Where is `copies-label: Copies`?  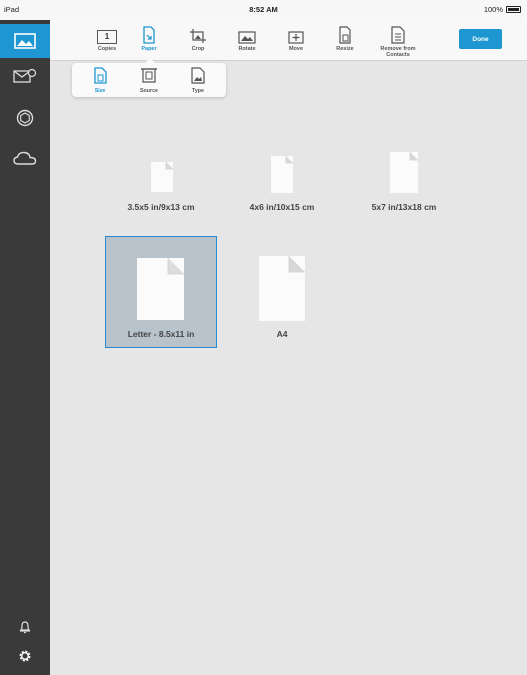
copies-label: Copies is located at coordinates (107, 49).